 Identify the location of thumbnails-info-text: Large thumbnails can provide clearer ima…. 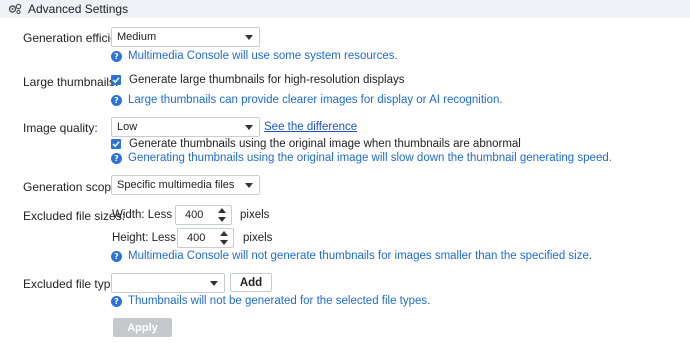
(315, 100).